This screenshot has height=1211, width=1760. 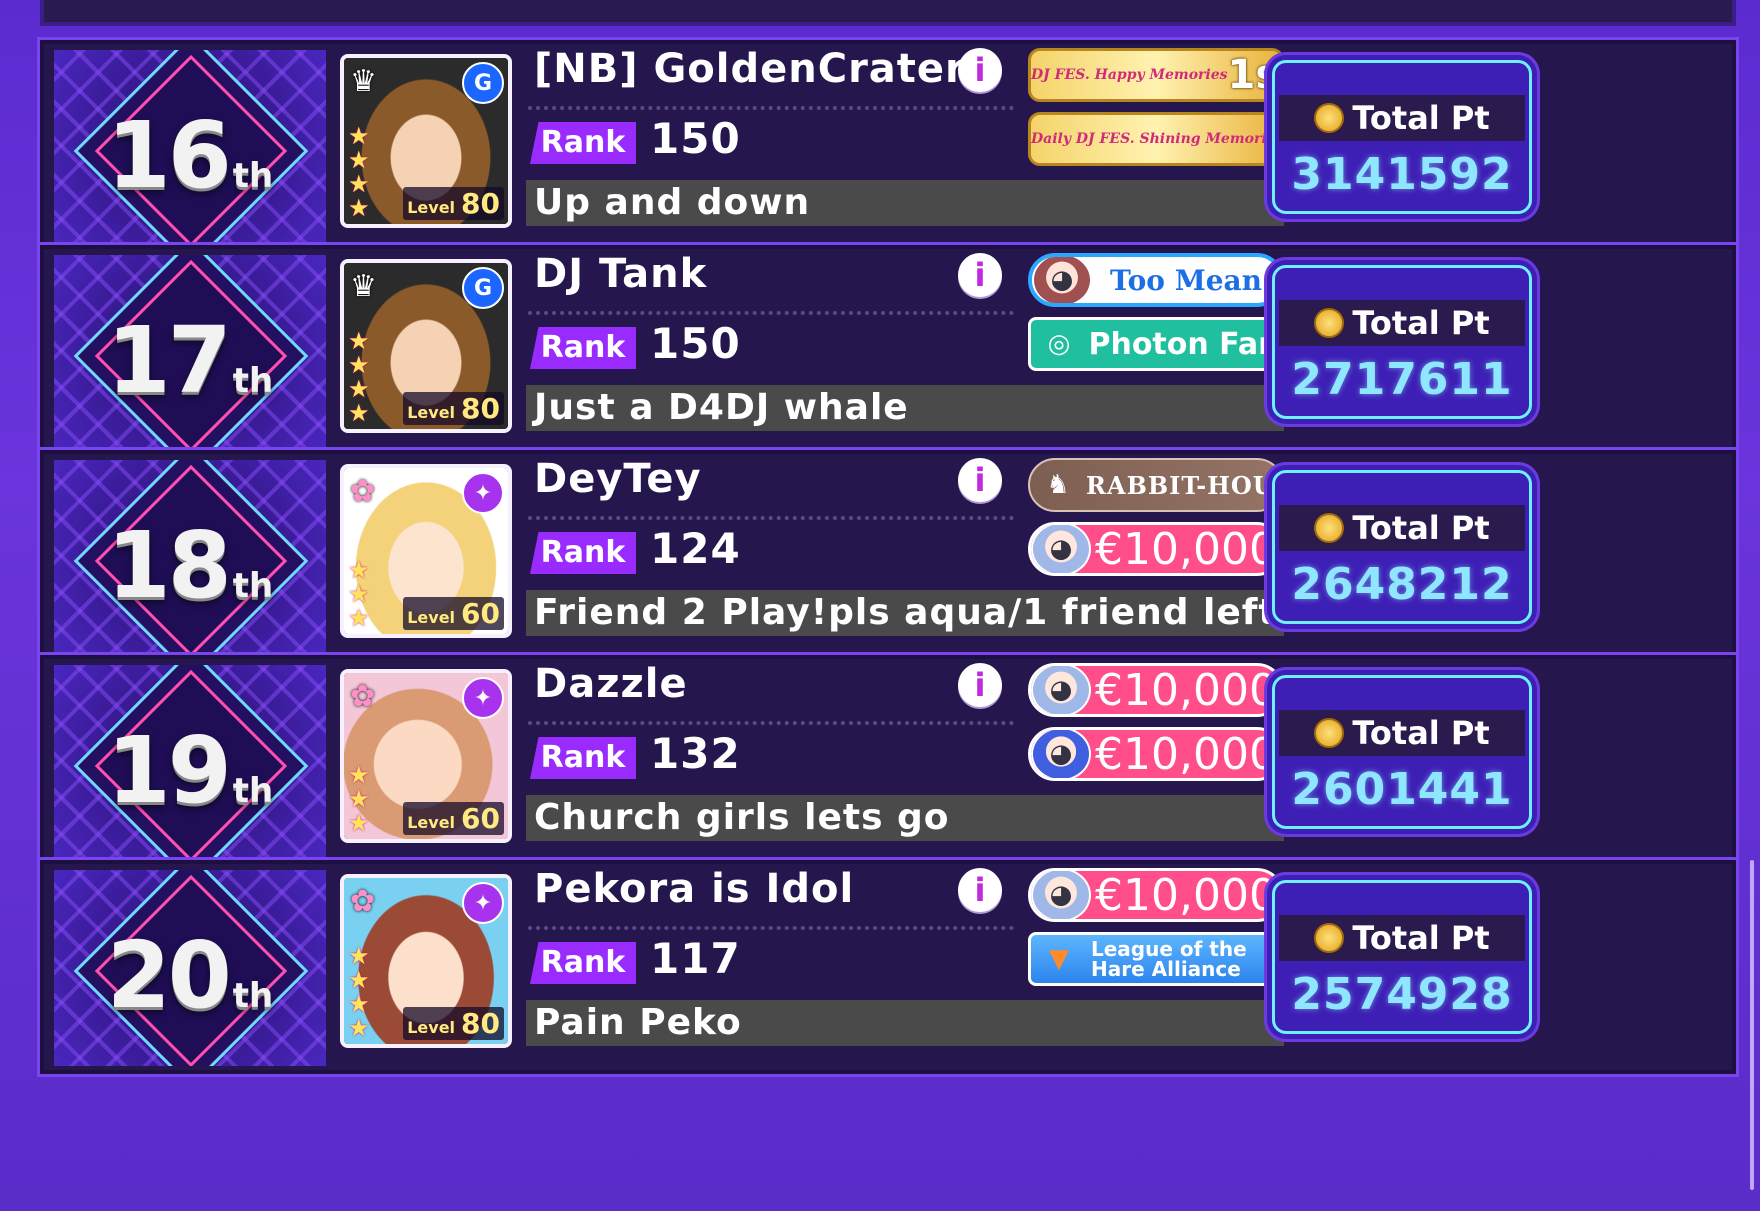 I want to click on scrollbar-thumb, so click(x=1752, y=1025).